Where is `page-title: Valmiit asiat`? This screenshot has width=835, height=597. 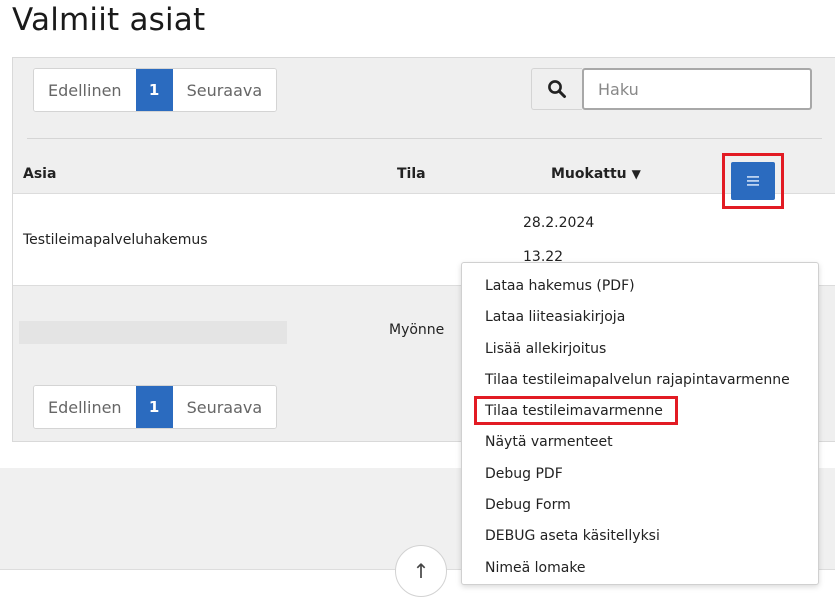
page-title: Valmiit asiat is located at coordinates (109, 20).